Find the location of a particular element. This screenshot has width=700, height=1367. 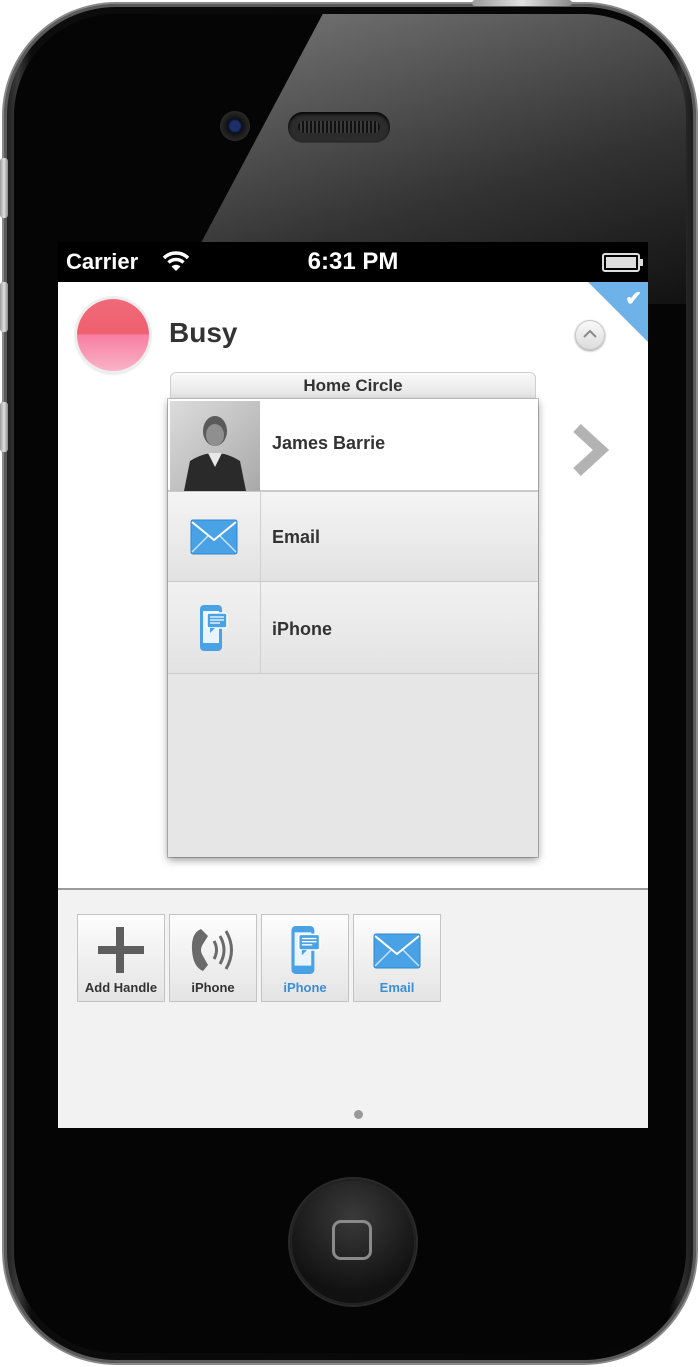

contact-row: James Barrie is located at coordinates (353, 445).